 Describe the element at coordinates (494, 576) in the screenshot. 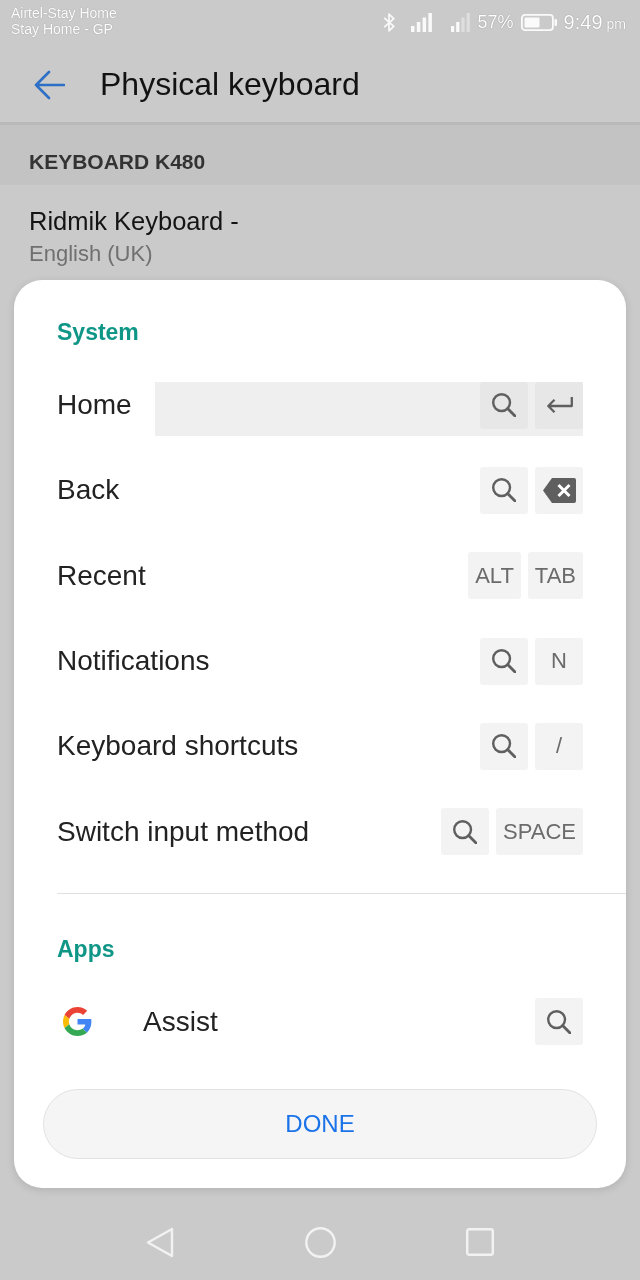

I see `shortcut-key: ALT` at that location.